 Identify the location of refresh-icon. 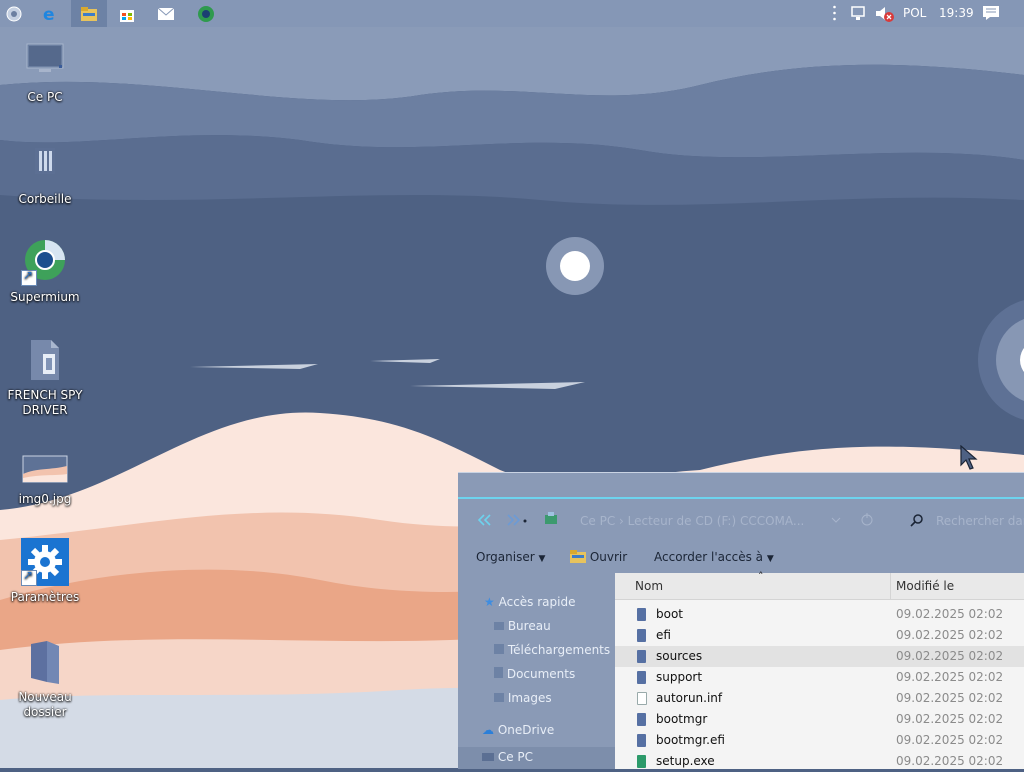
(867, 521).